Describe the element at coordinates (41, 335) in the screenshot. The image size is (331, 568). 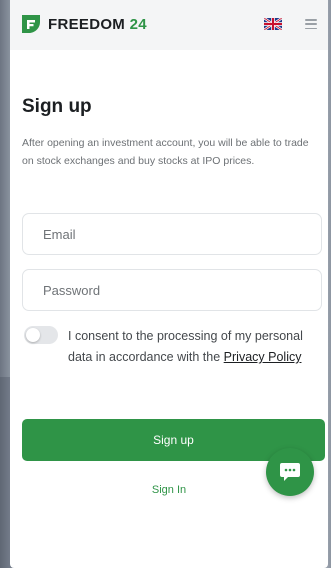
I see `consent-toggle` at that location.